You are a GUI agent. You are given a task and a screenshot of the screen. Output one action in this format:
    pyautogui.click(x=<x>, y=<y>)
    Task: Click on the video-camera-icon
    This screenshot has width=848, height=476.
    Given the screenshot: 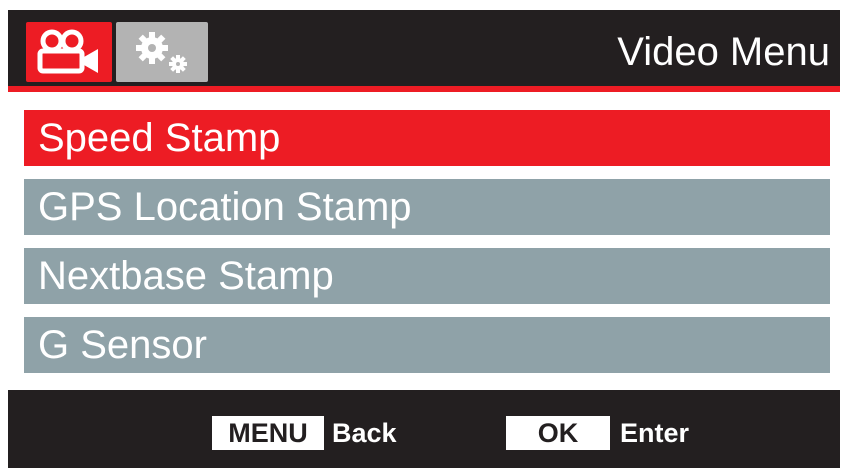 What is the action you would take?
    pyautogui.click(x=67, y=51)
    